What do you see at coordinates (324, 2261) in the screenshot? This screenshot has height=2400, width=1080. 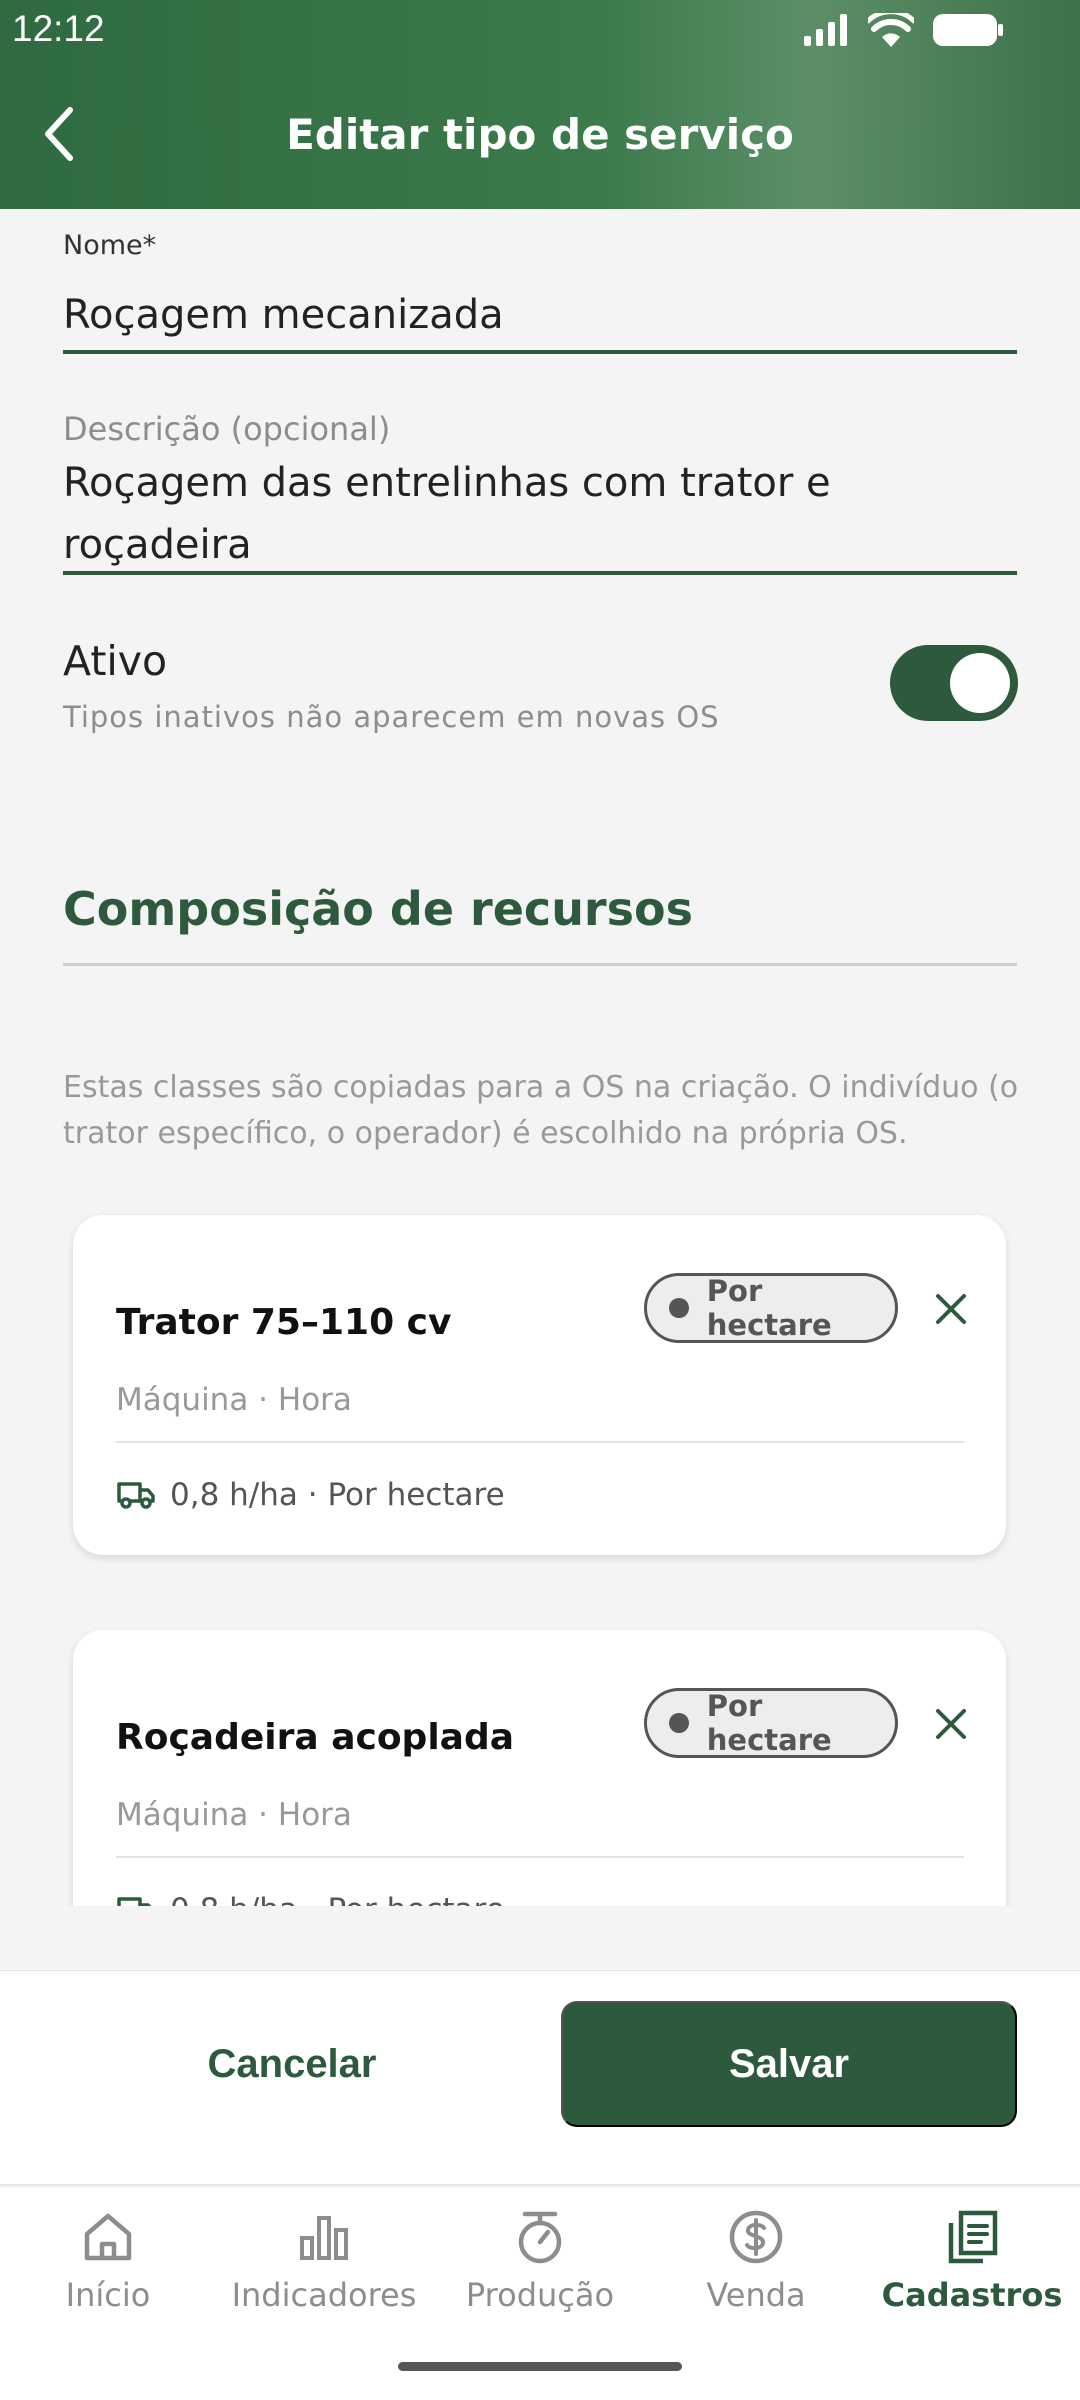 I see `nav-item-indicadores: Indicadores` at bounding box center [324, 2261].